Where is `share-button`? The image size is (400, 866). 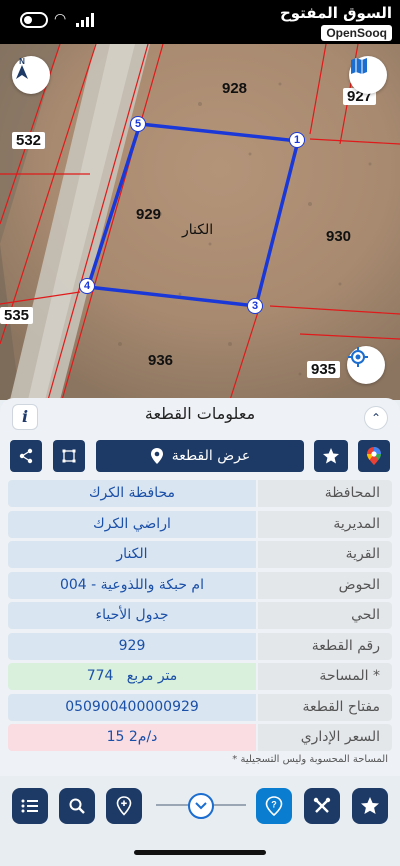 share-button is located at coordinates (26, 456).